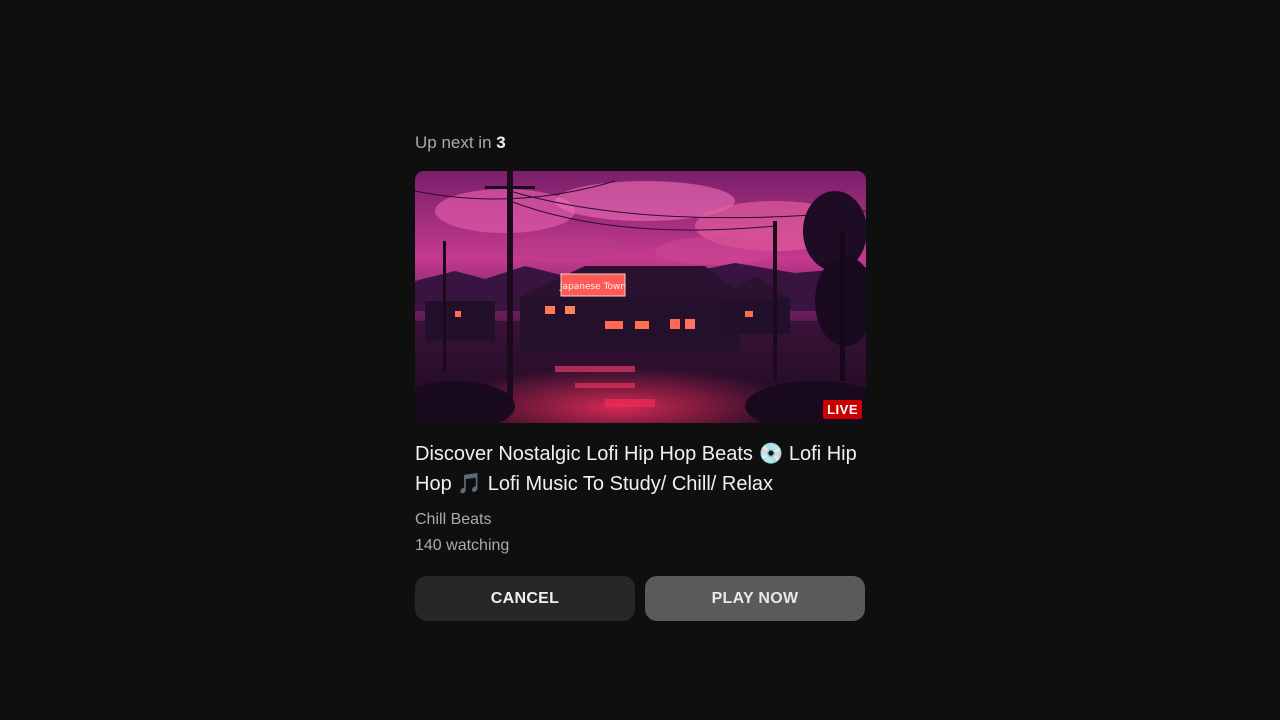  Describe the element at coordinates (462, 545) in the screenshot. I see `viewer-count: 140 watching` at that location.